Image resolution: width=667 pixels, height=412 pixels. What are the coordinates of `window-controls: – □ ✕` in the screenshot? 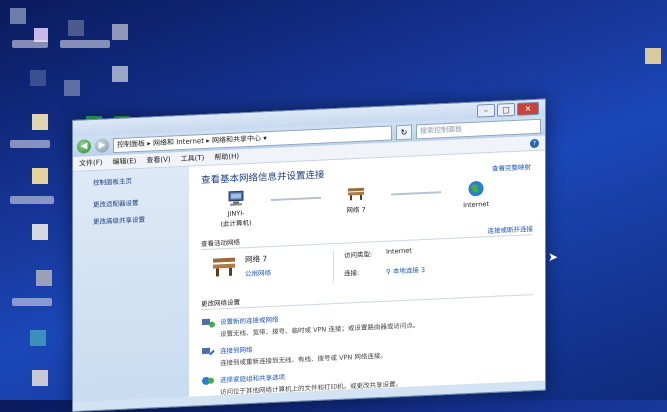 It's located at (508, 109).